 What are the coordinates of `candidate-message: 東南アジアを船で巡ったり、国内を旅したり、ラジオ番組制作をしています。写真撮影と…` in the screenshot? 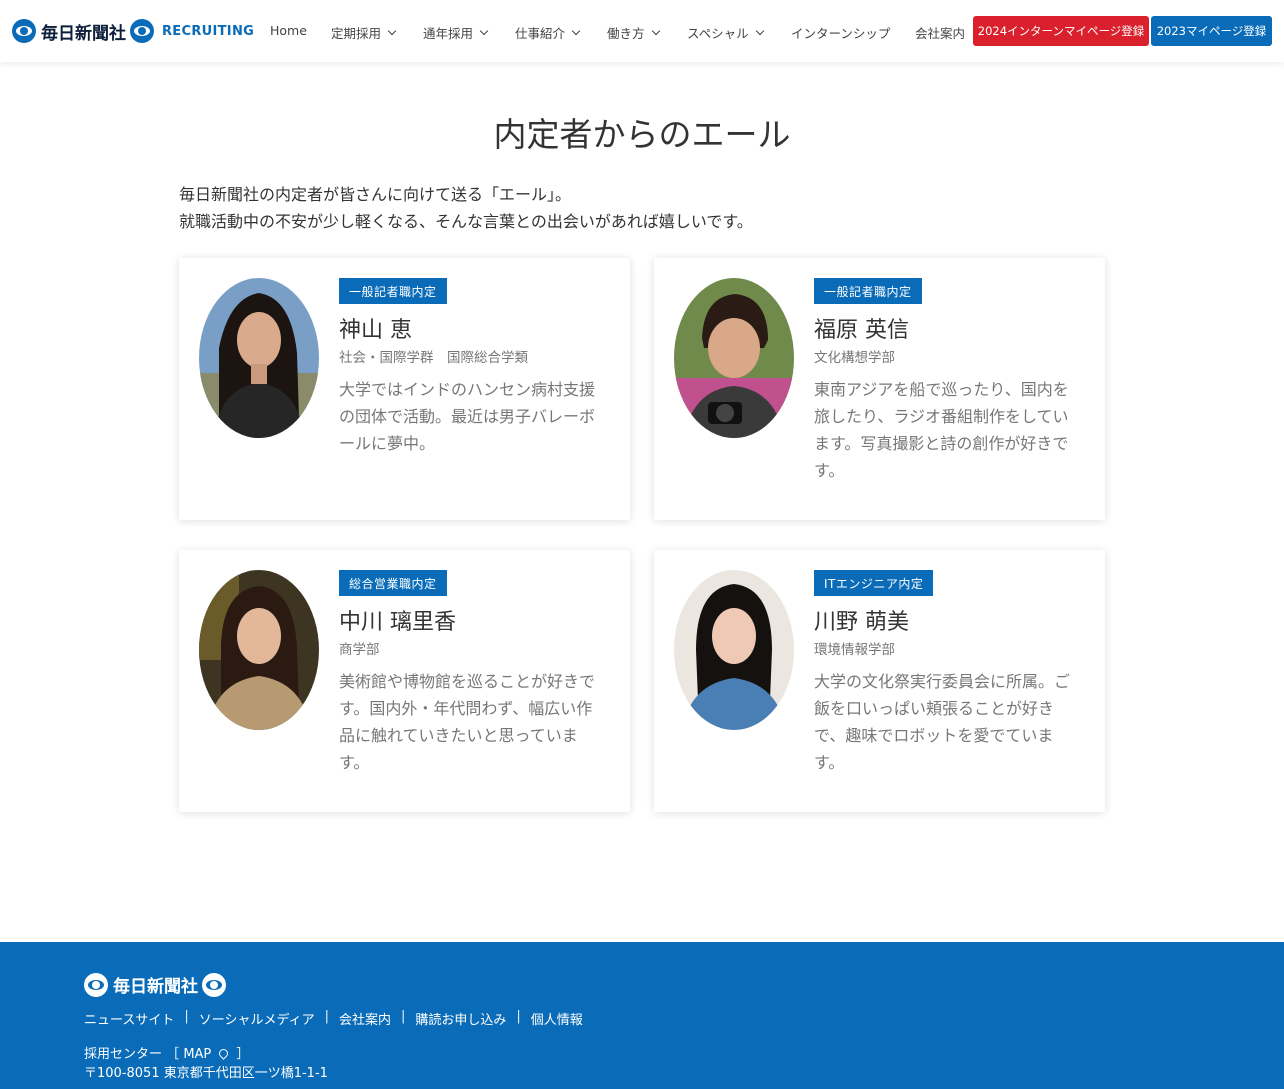 It's located at (941, 430).